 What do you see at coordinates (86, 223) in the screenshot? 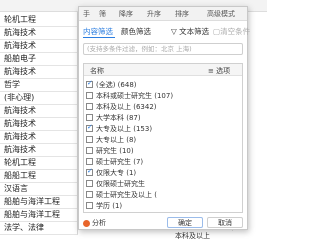
I see `analyze-icon` at bounding box center [86, 223].